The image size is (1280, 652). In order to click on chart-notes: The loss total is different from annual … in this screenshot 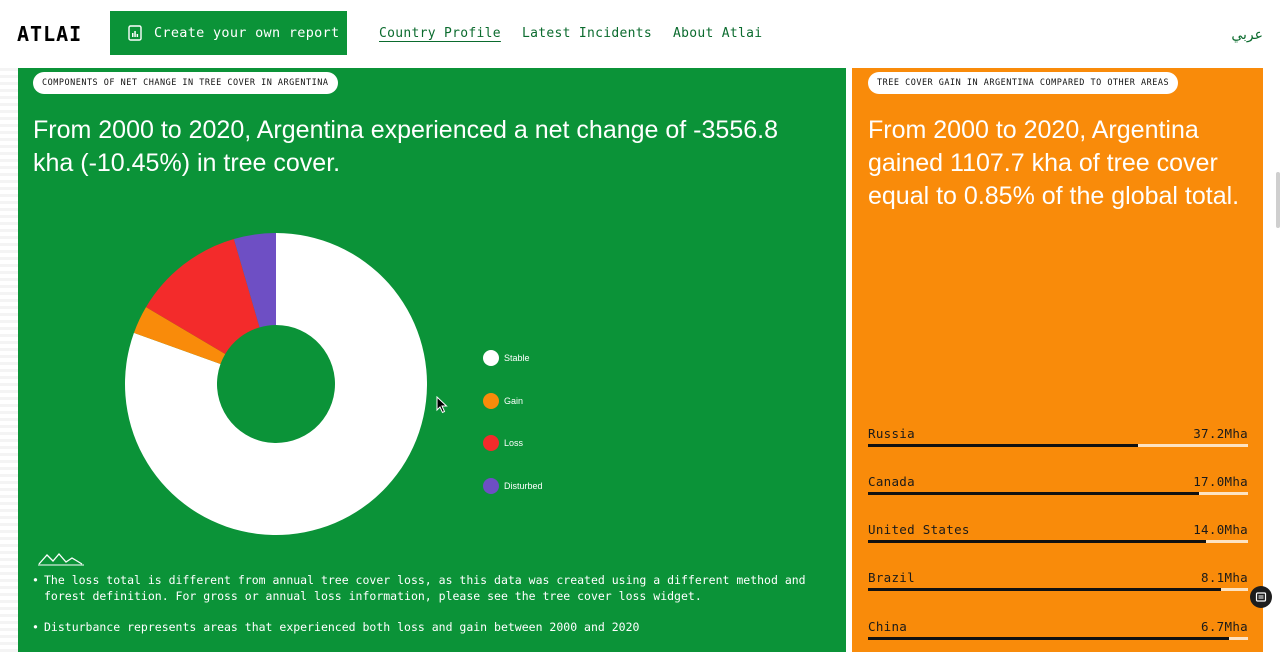, I will do `click(427, 612)`.